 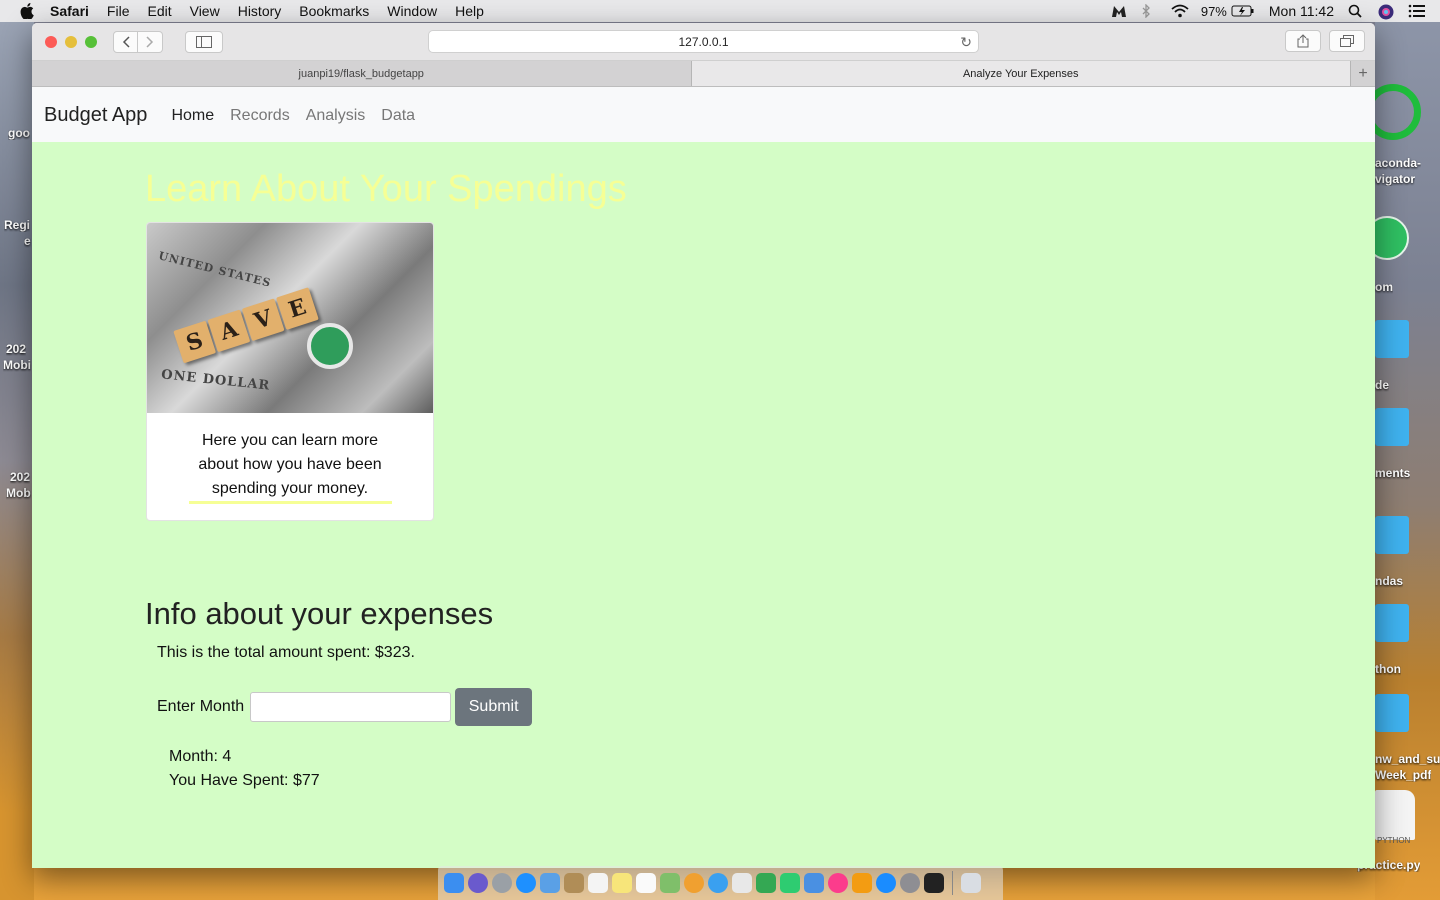 What do you see at coordinates (1356, 11) in the screenshot?
I see `spotlight-search-icon` at bounding box center [1356, 11].